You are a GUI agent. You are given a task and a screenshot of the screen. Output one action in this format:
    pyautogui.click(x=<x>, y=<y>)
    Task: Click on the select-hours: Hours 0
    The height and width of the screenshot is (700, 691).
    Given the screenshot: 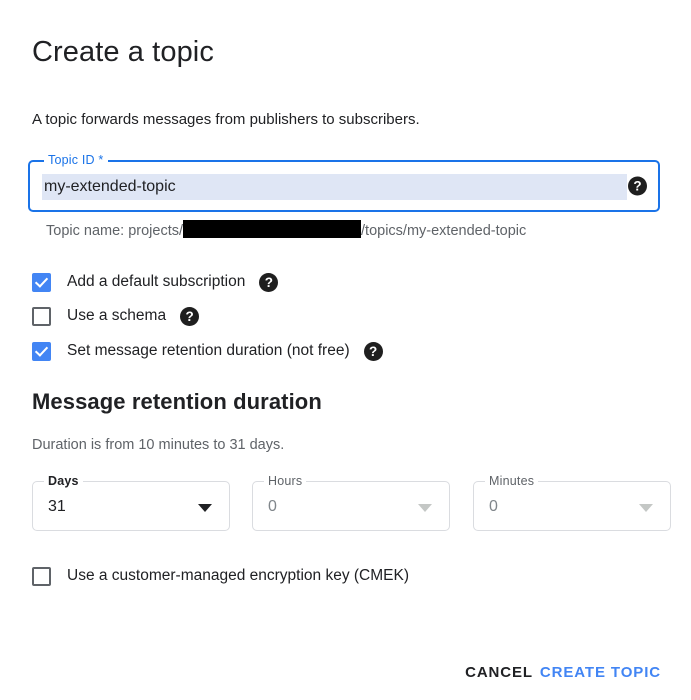 What is the action you would take?
    pyautogui.click(x=351, y=502)
    